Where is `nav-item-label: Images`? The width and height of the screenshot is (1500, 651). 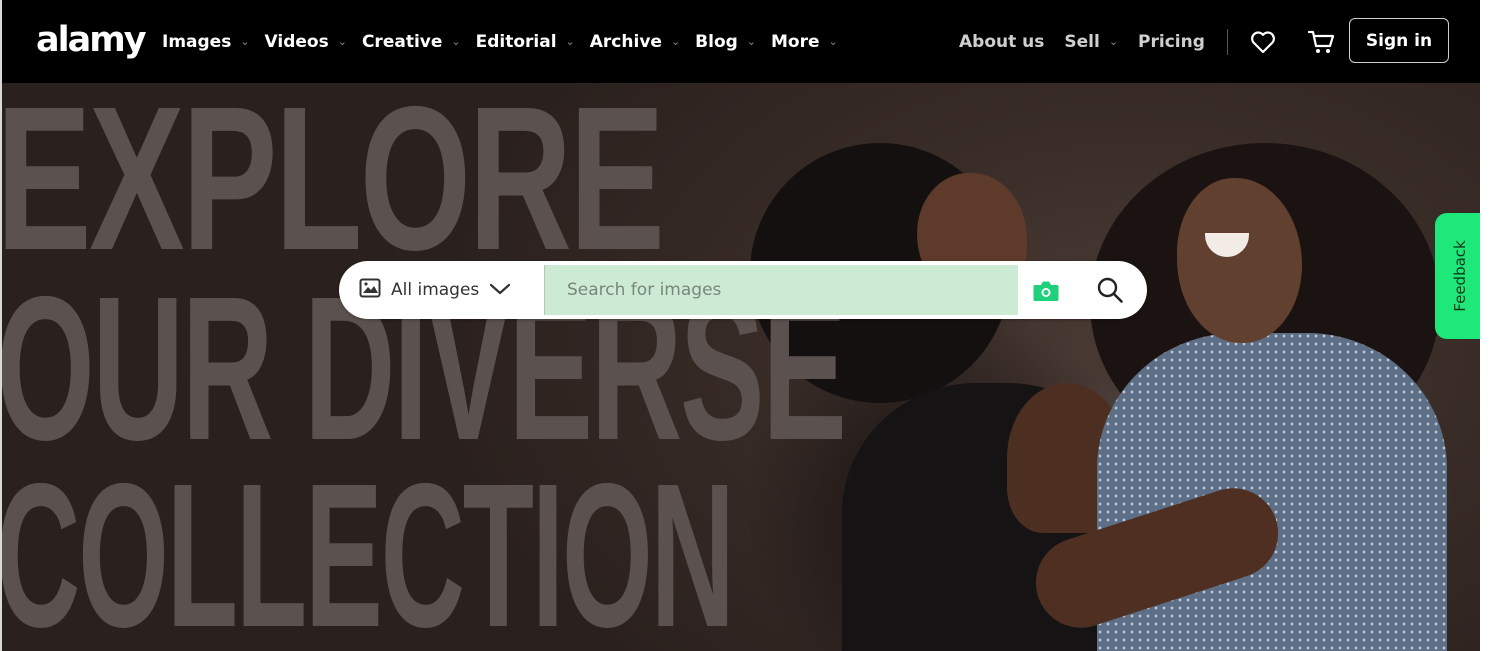
nav-item-label: Images is located at coordinates (197, 41).